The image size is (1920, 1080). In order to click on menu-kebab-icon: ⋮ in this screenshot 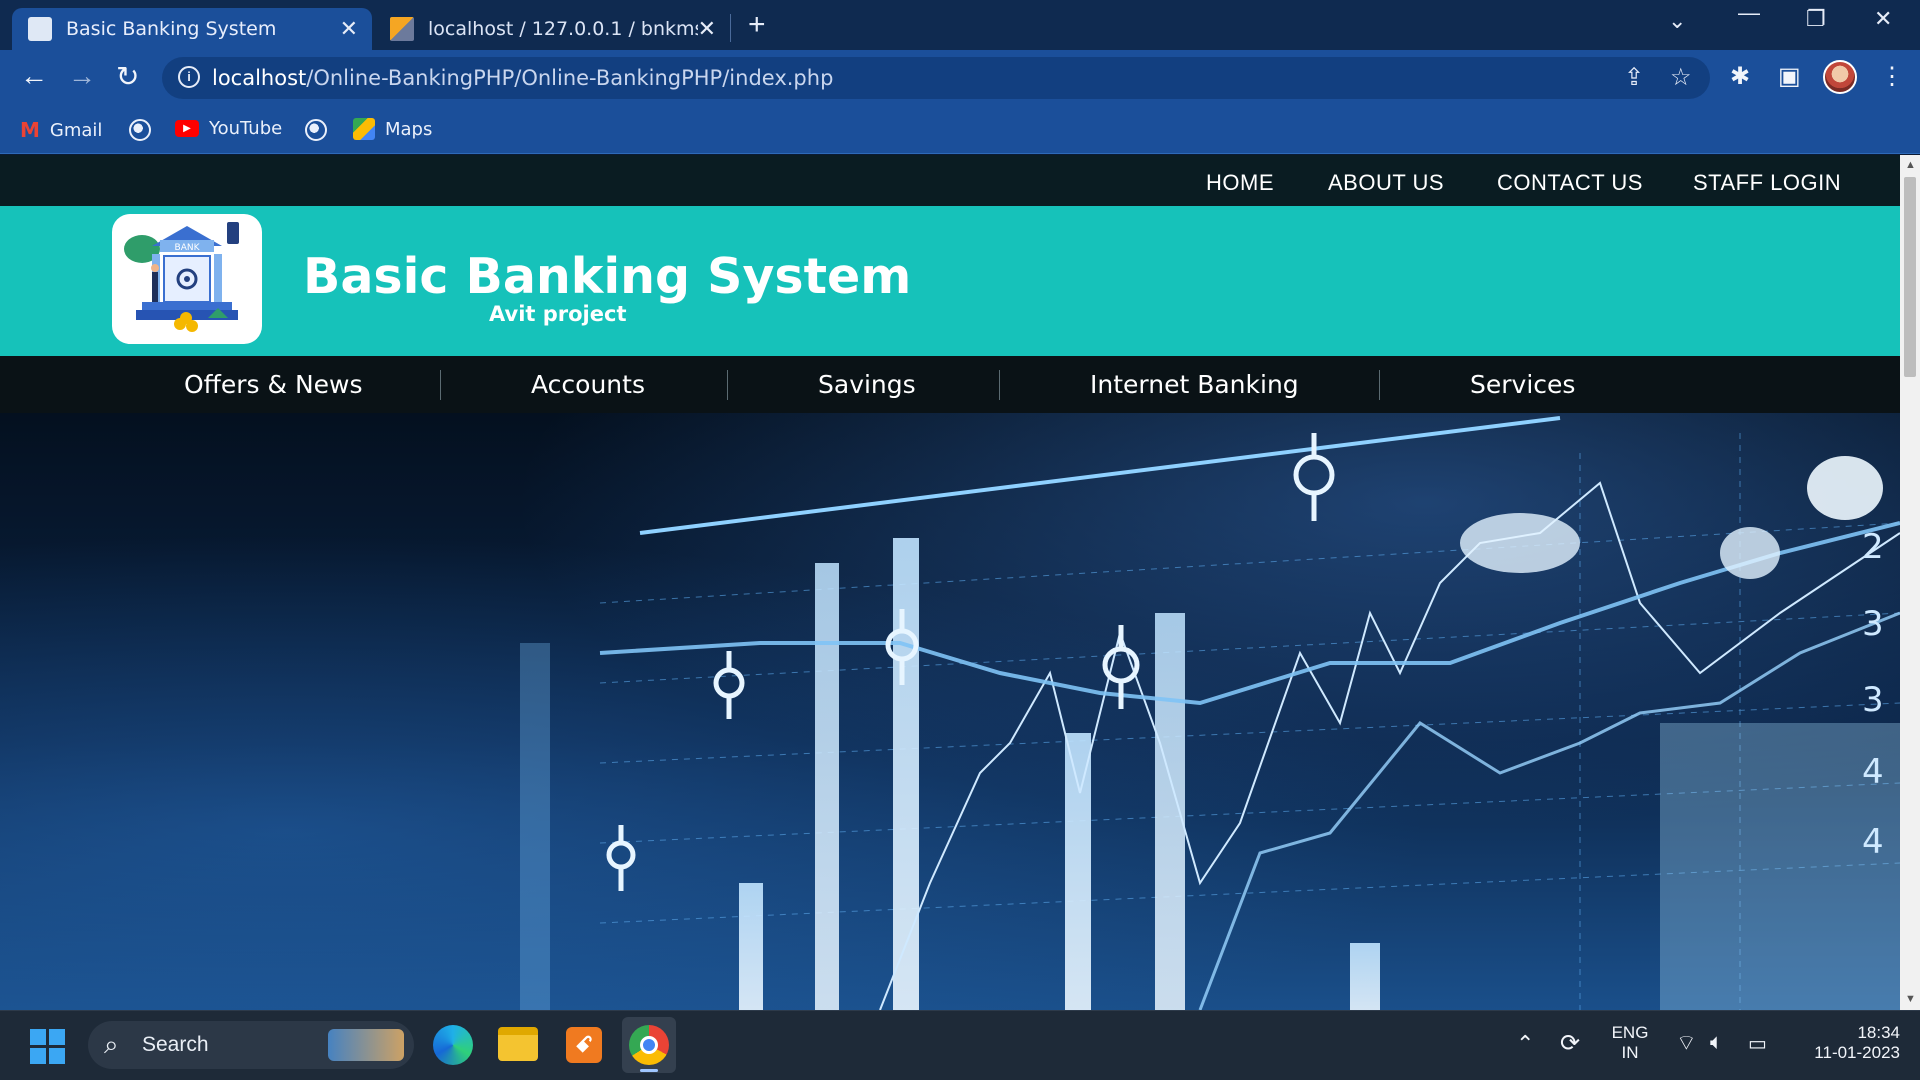, I will do `click(1892, 76)`.